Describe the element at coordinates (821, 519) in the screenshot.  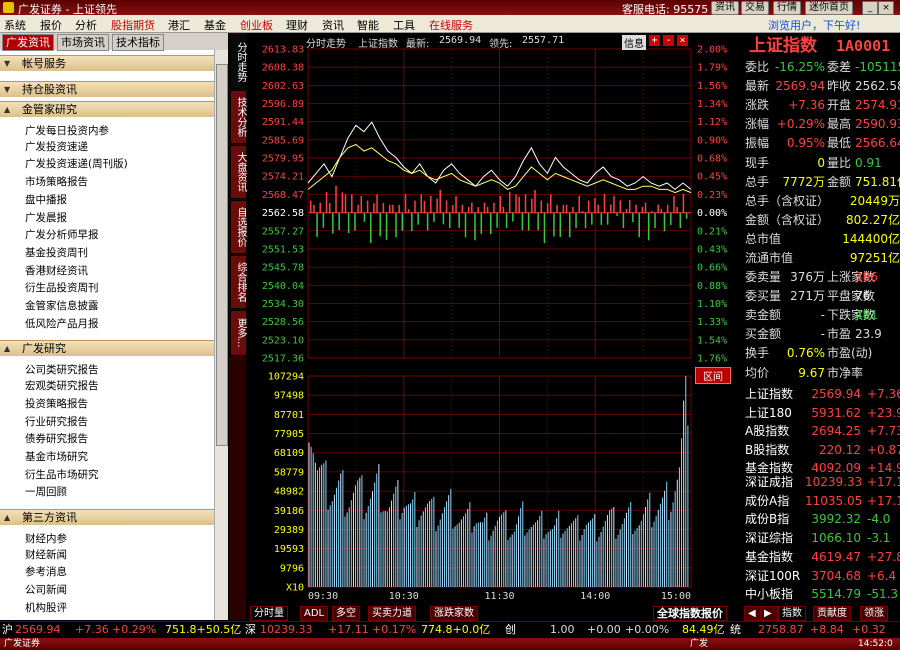
I see `index-row: 成份B指 3992.32 -4.0` at that location.